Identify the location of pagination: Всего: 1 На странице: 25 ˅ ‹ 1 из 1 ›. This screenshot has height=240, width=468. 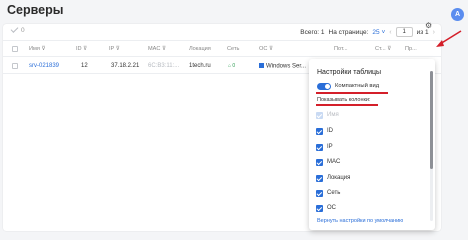
(367, 32).